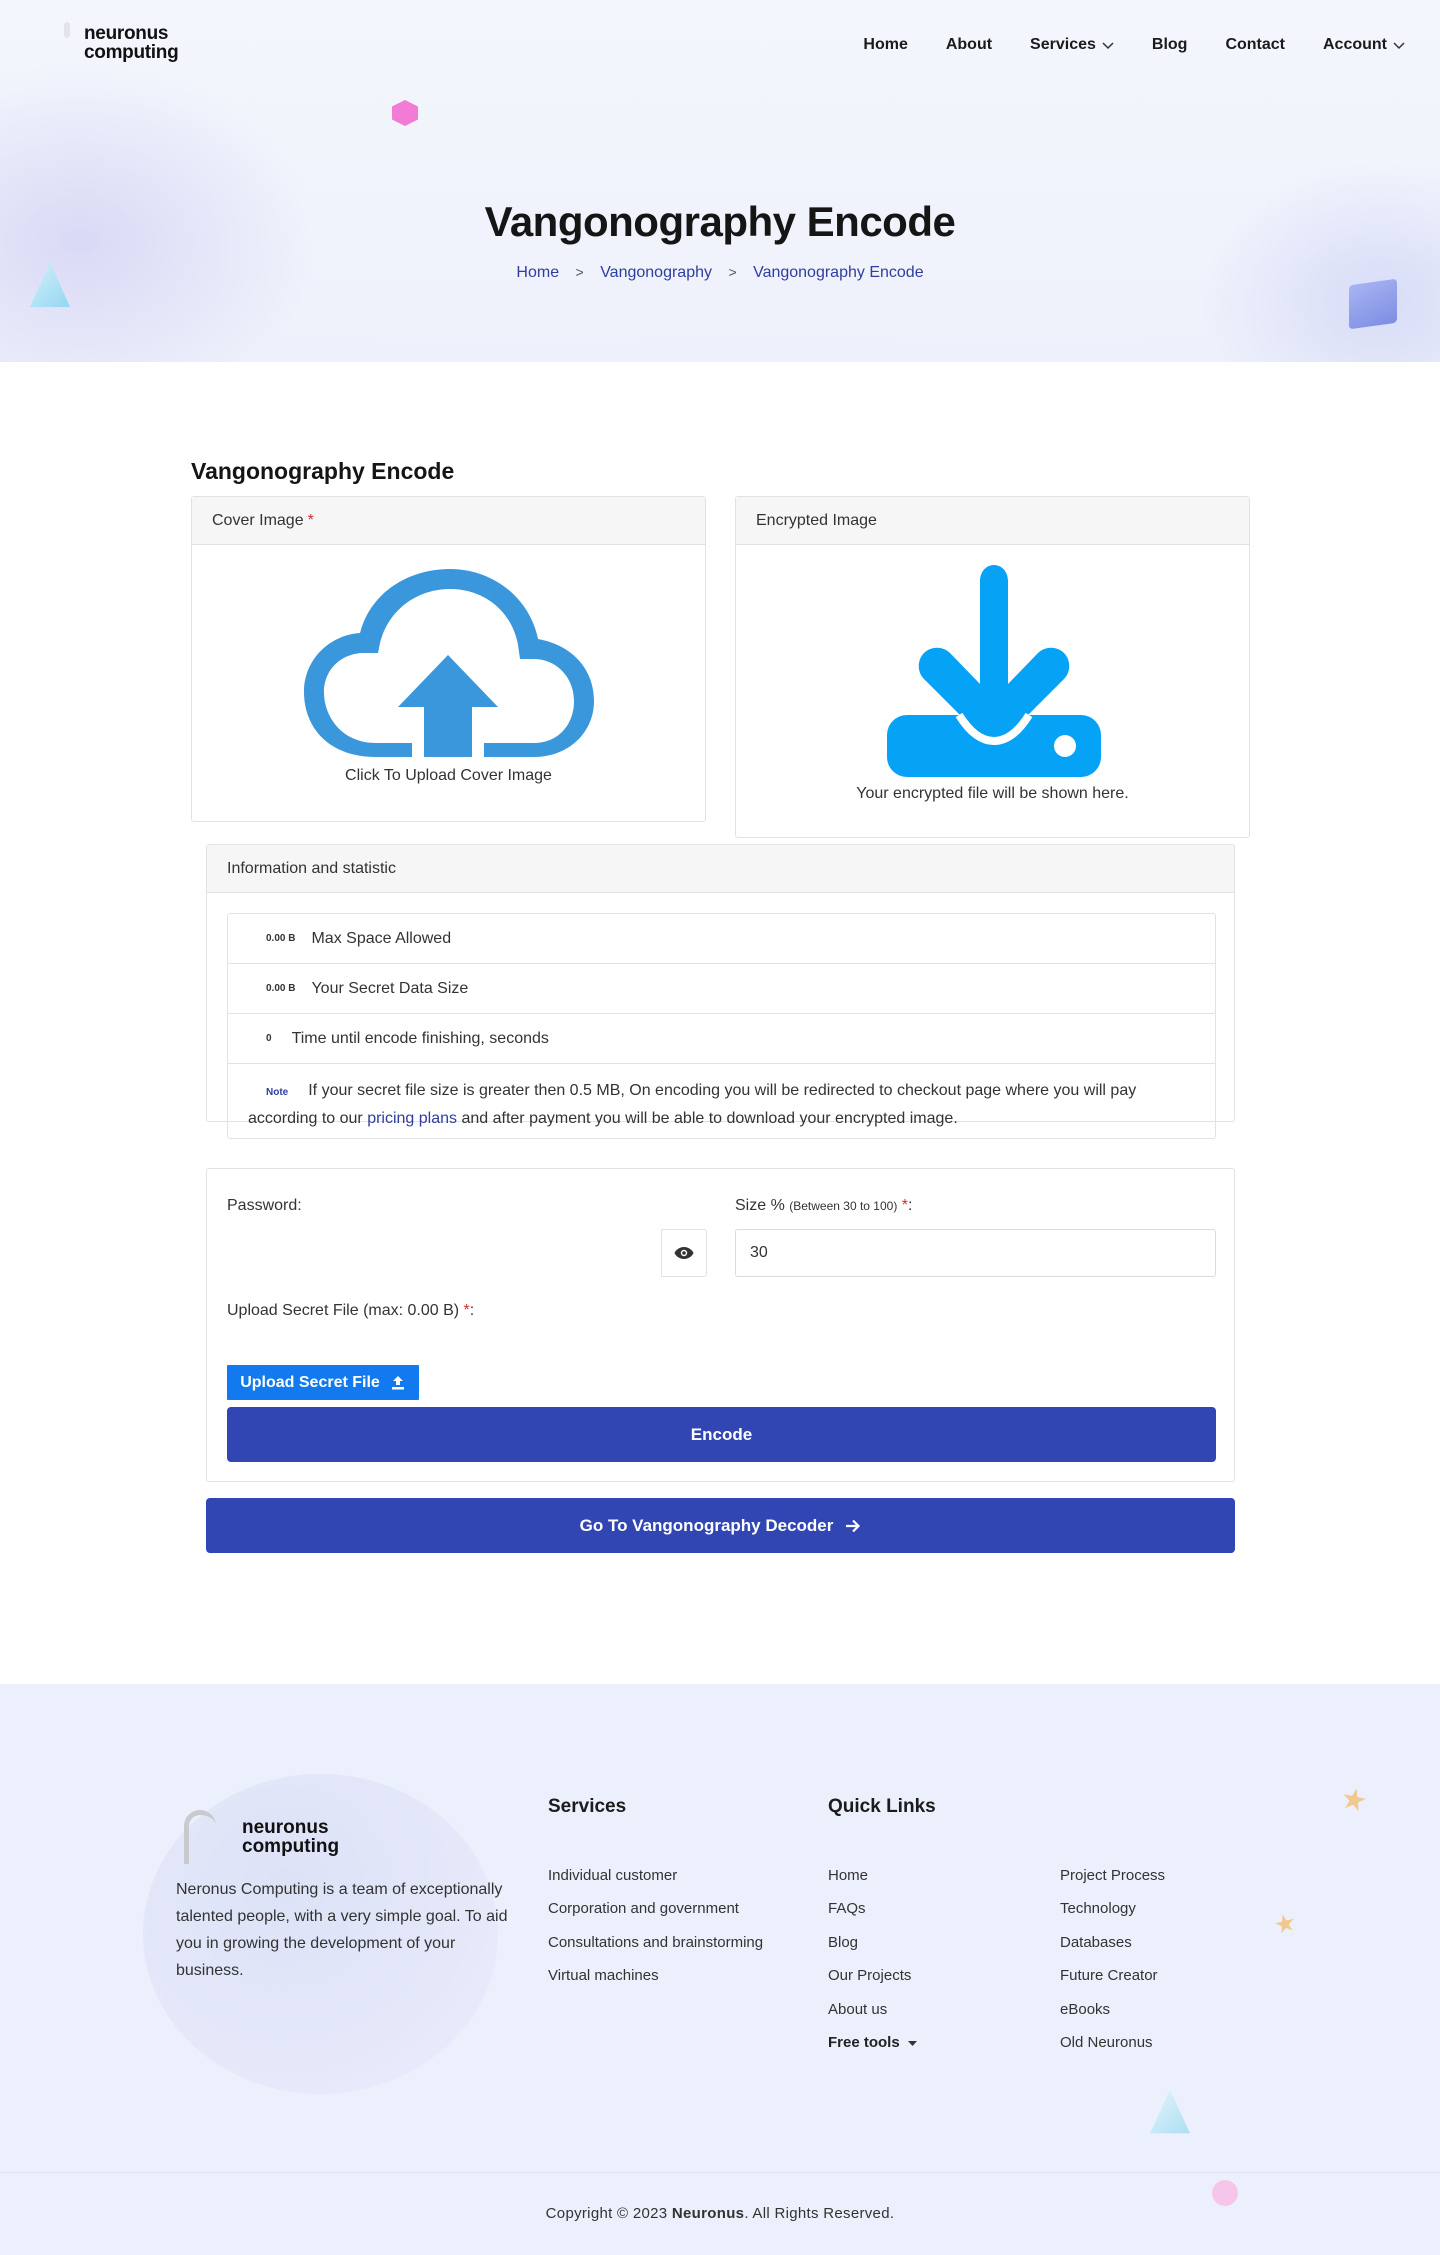 This screenshot has height=2255, width=1440. What do you see at coordinates (721, 939) in the screenshot?
I see `list-item: 0.00 B Max Space Allowed` at bounding box center [721, 939].